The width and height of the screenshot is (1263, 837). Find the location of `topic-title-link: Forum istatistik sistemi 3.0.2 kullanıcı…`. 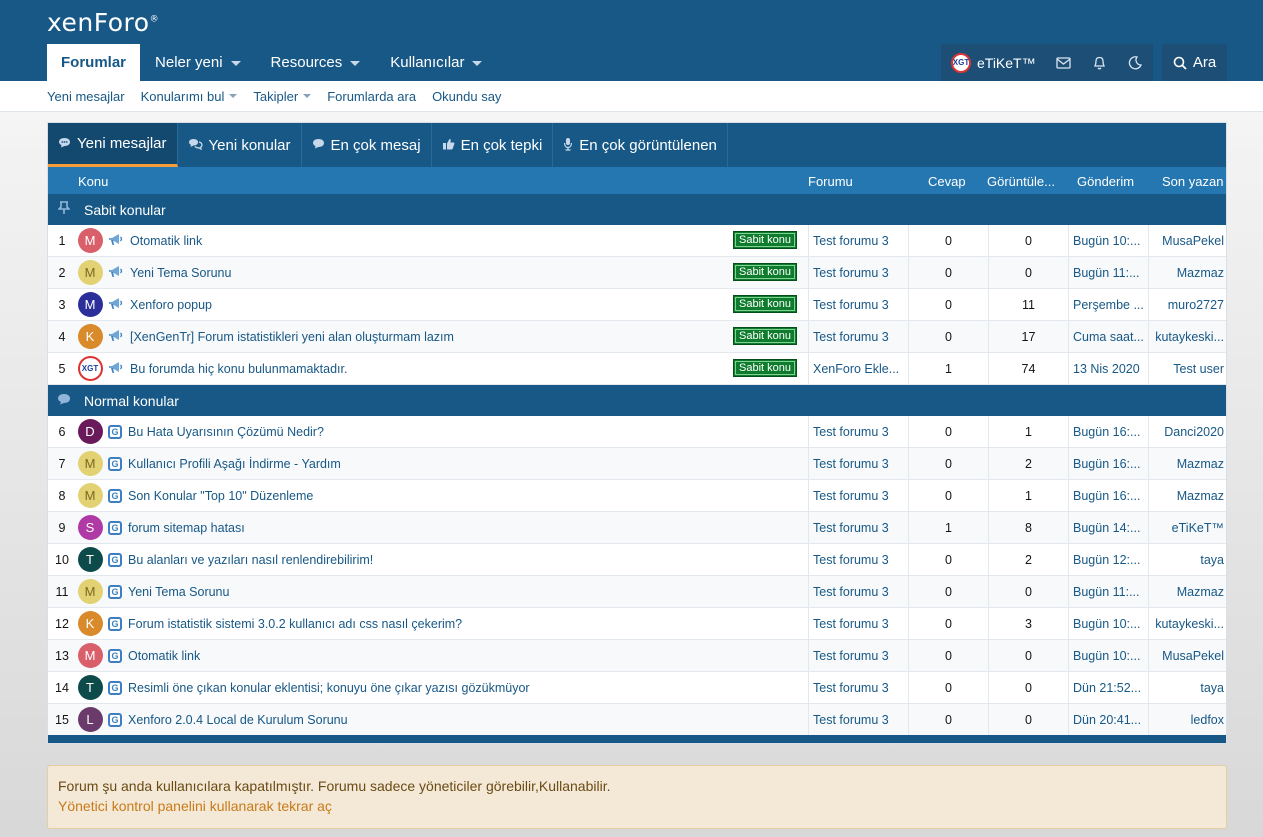

topic-title-link: Forum istatistik sistemi 3.0.2 kullanıcı… is located at coordinates (295, 624).